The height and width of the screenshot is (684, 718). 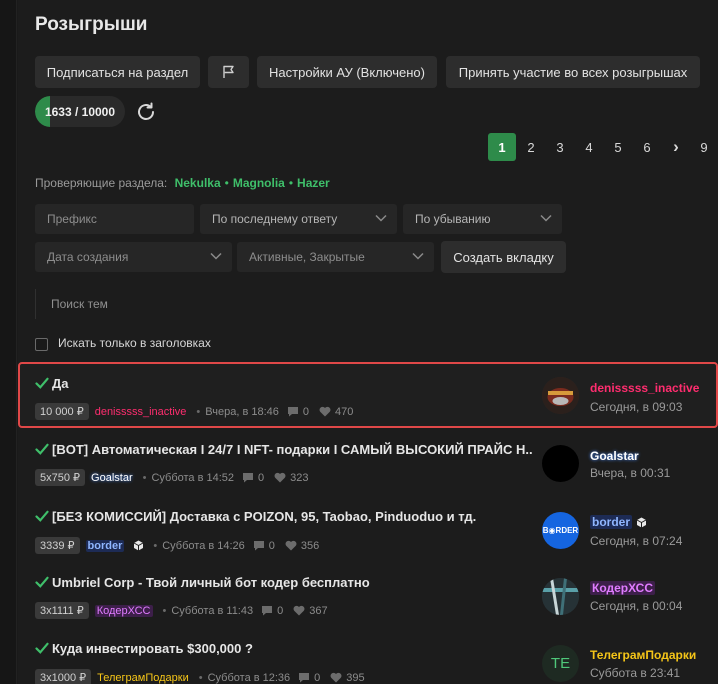 What do you see at coordinates (704, 147) in the screenshot?
I see `page-9: 9` at bounding box center [704, 147].